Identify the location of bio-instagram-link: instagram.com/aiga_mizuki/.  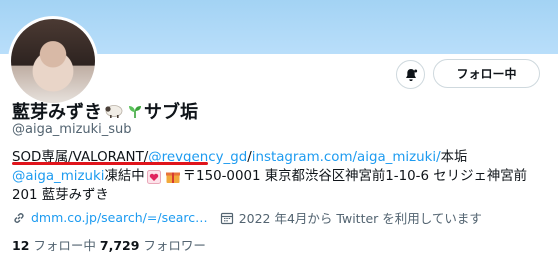
(346, 157).